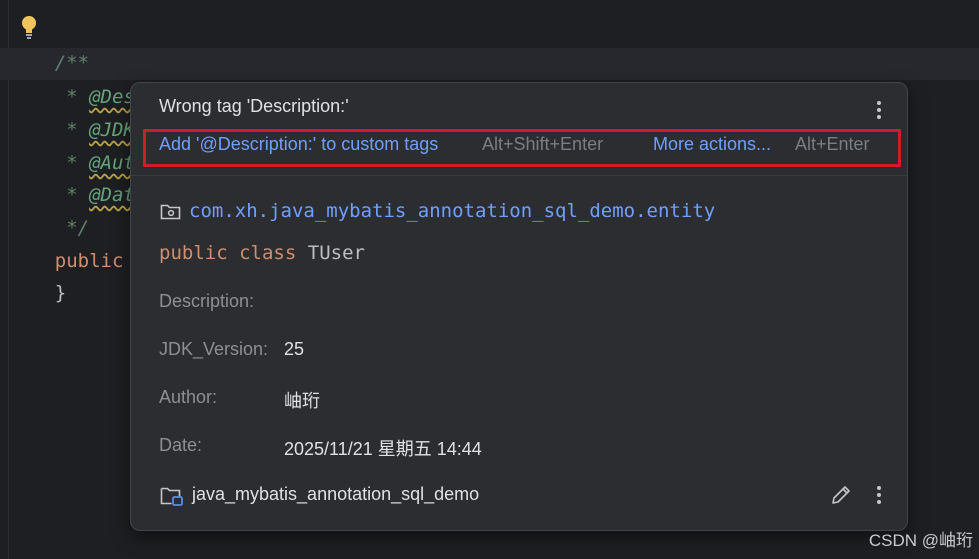 The image size is (979, 559). I want to click on code-line-2: * @Description:, so click(123, 78).